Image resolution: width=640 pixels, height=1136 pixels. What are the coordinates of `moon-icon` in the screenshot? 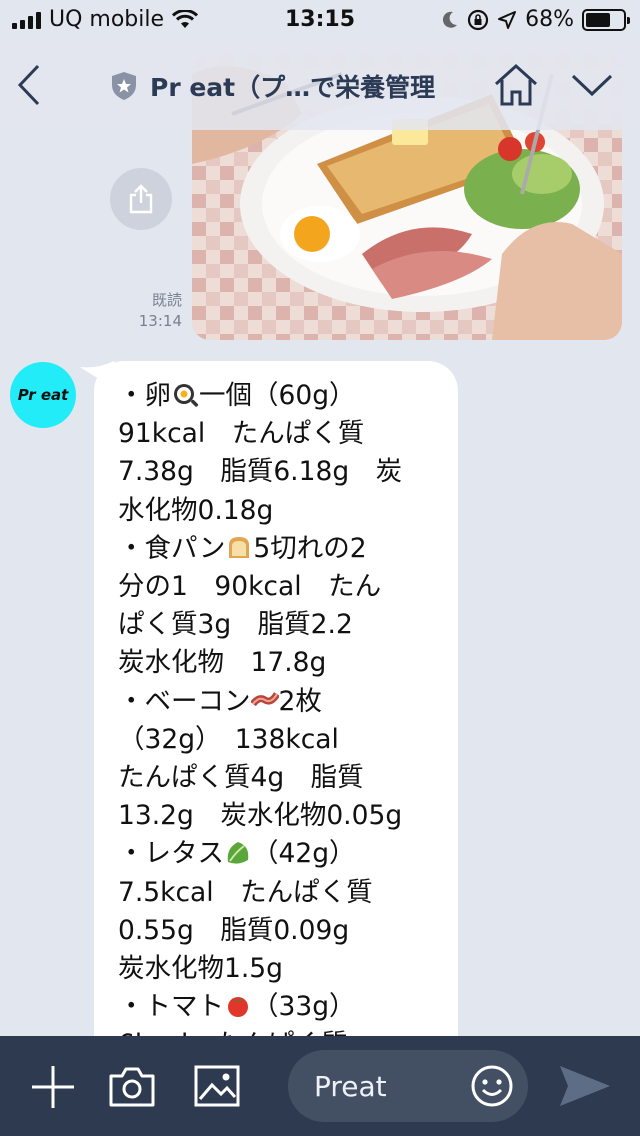 It's located at (450, 19).